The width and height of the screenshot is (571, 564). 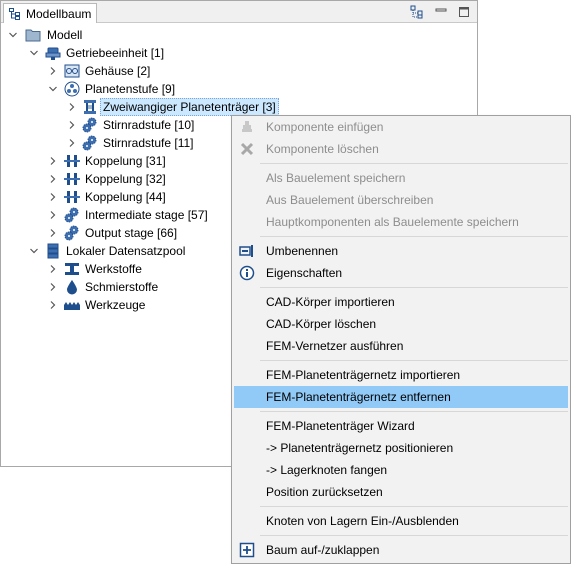 What do you see at coordinates (14, 13) in the screenshot?
I see `tree-view-icon` at bounding box center [14, 13].